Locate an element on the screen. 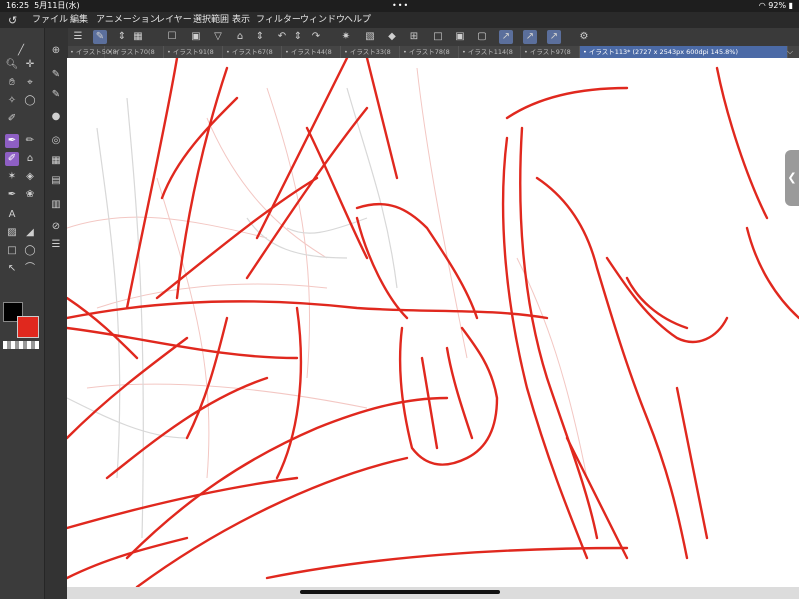 The width and height of the screenshot is (799, 599). save-icon: ▽ is located at coordinates (218, 37).